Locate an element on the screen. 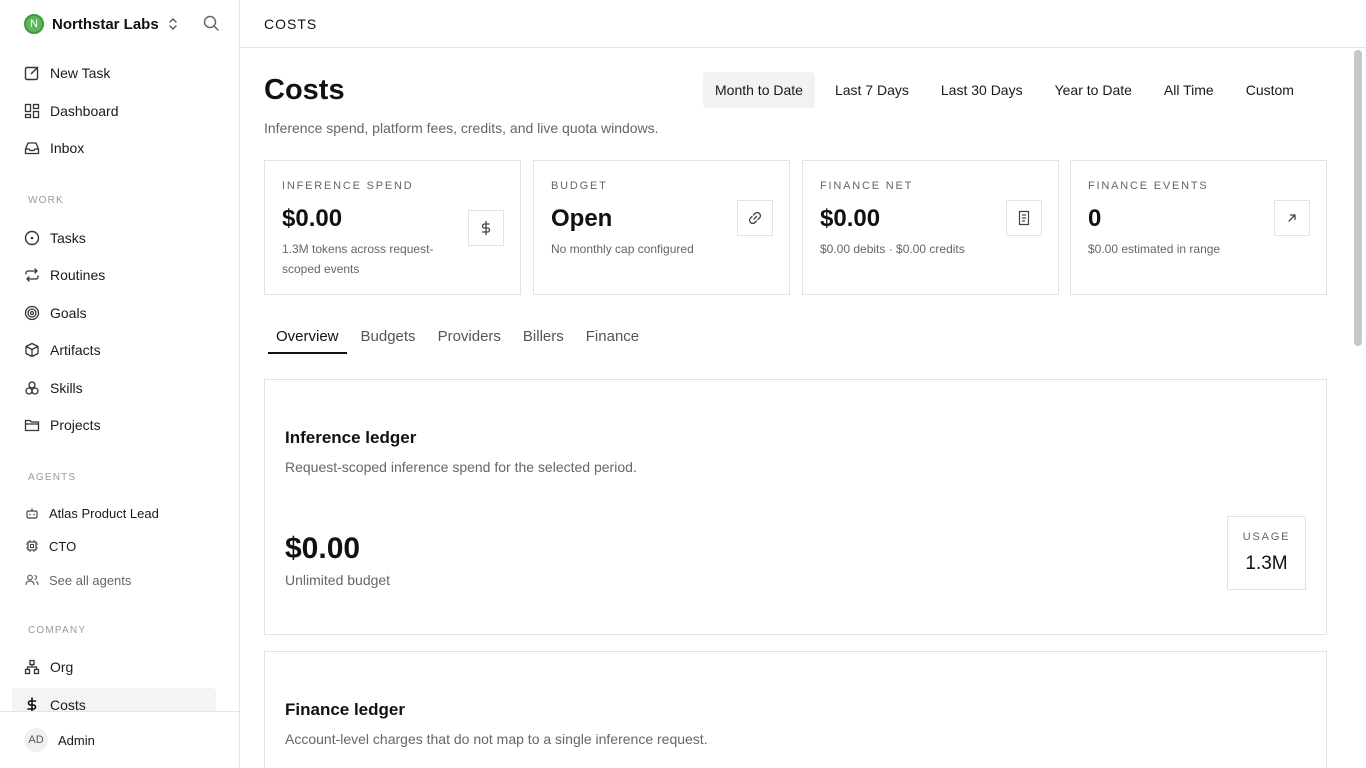 The image size is (1366, 768). card-value: Open is located at coordinates (582, 218).